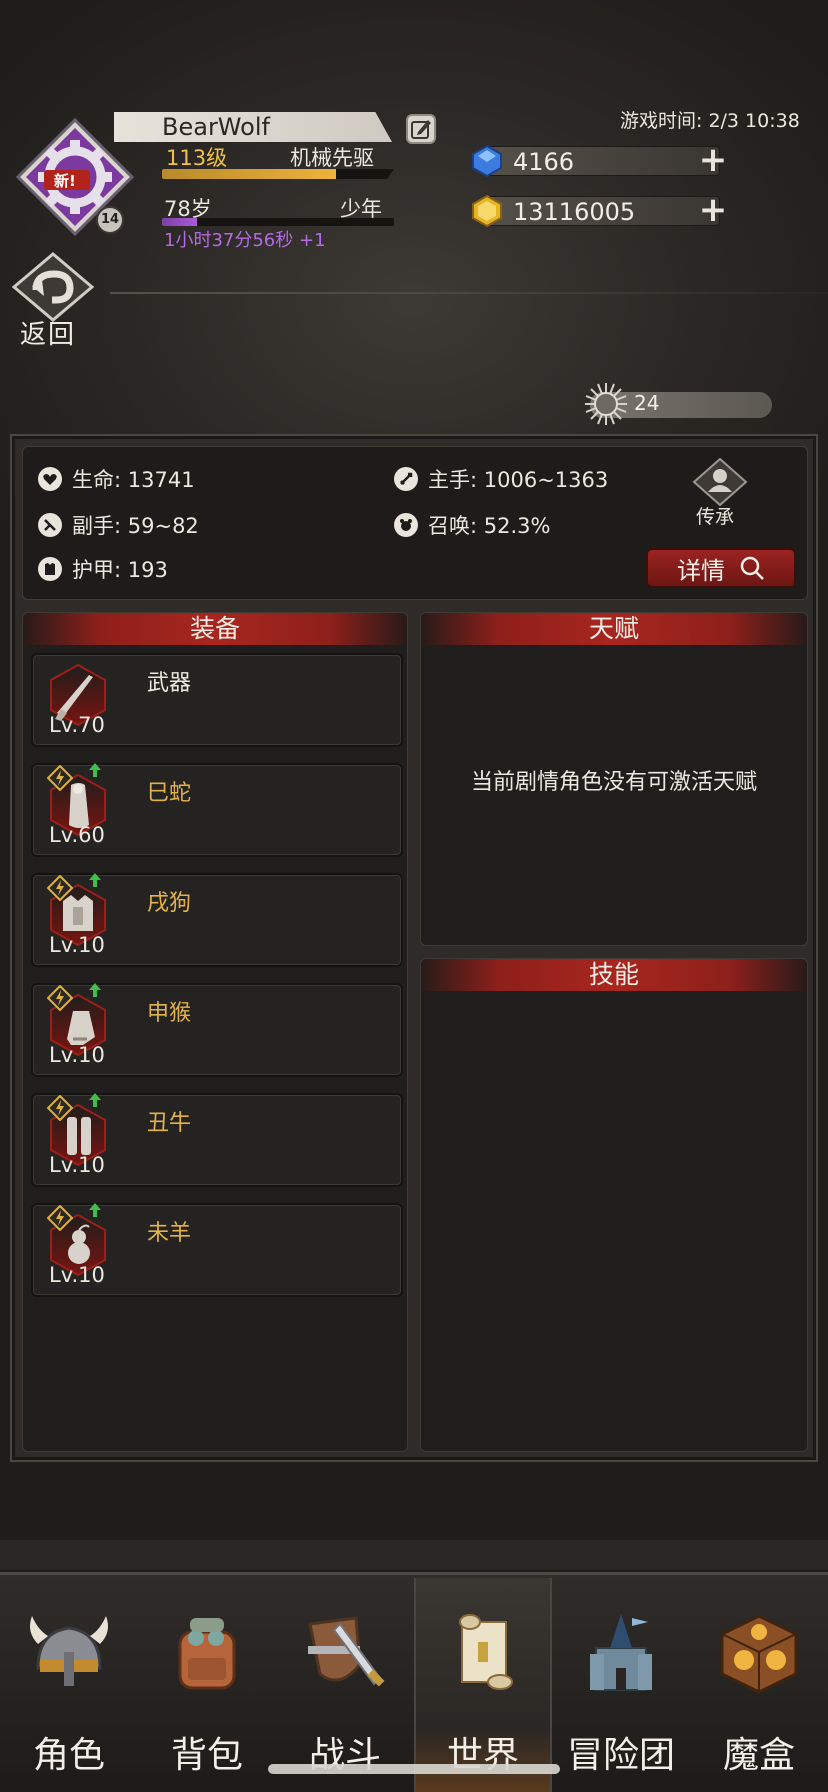  I want to click on talent-empty-message: 当前剧情角色没有可激活天赋, so click(613, 782).